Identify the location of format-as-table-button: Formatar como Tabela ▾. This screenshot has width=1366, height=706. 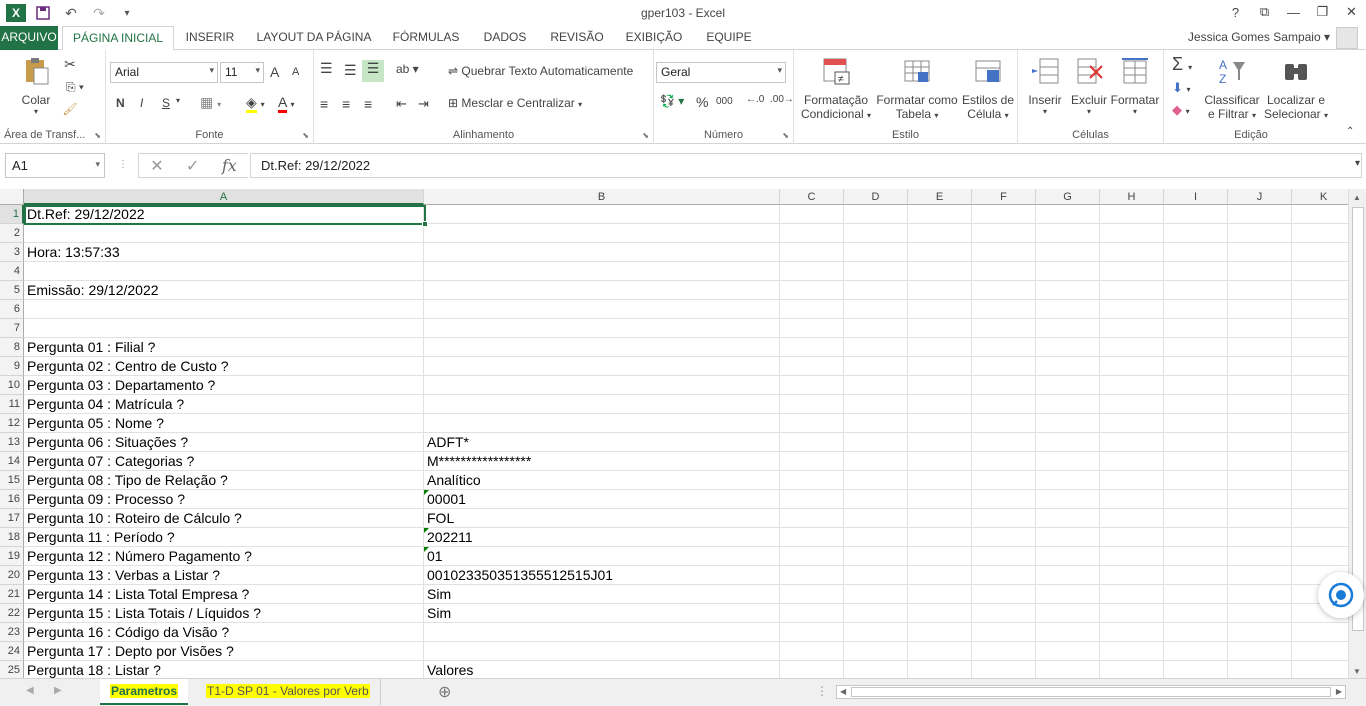
(917, 88).